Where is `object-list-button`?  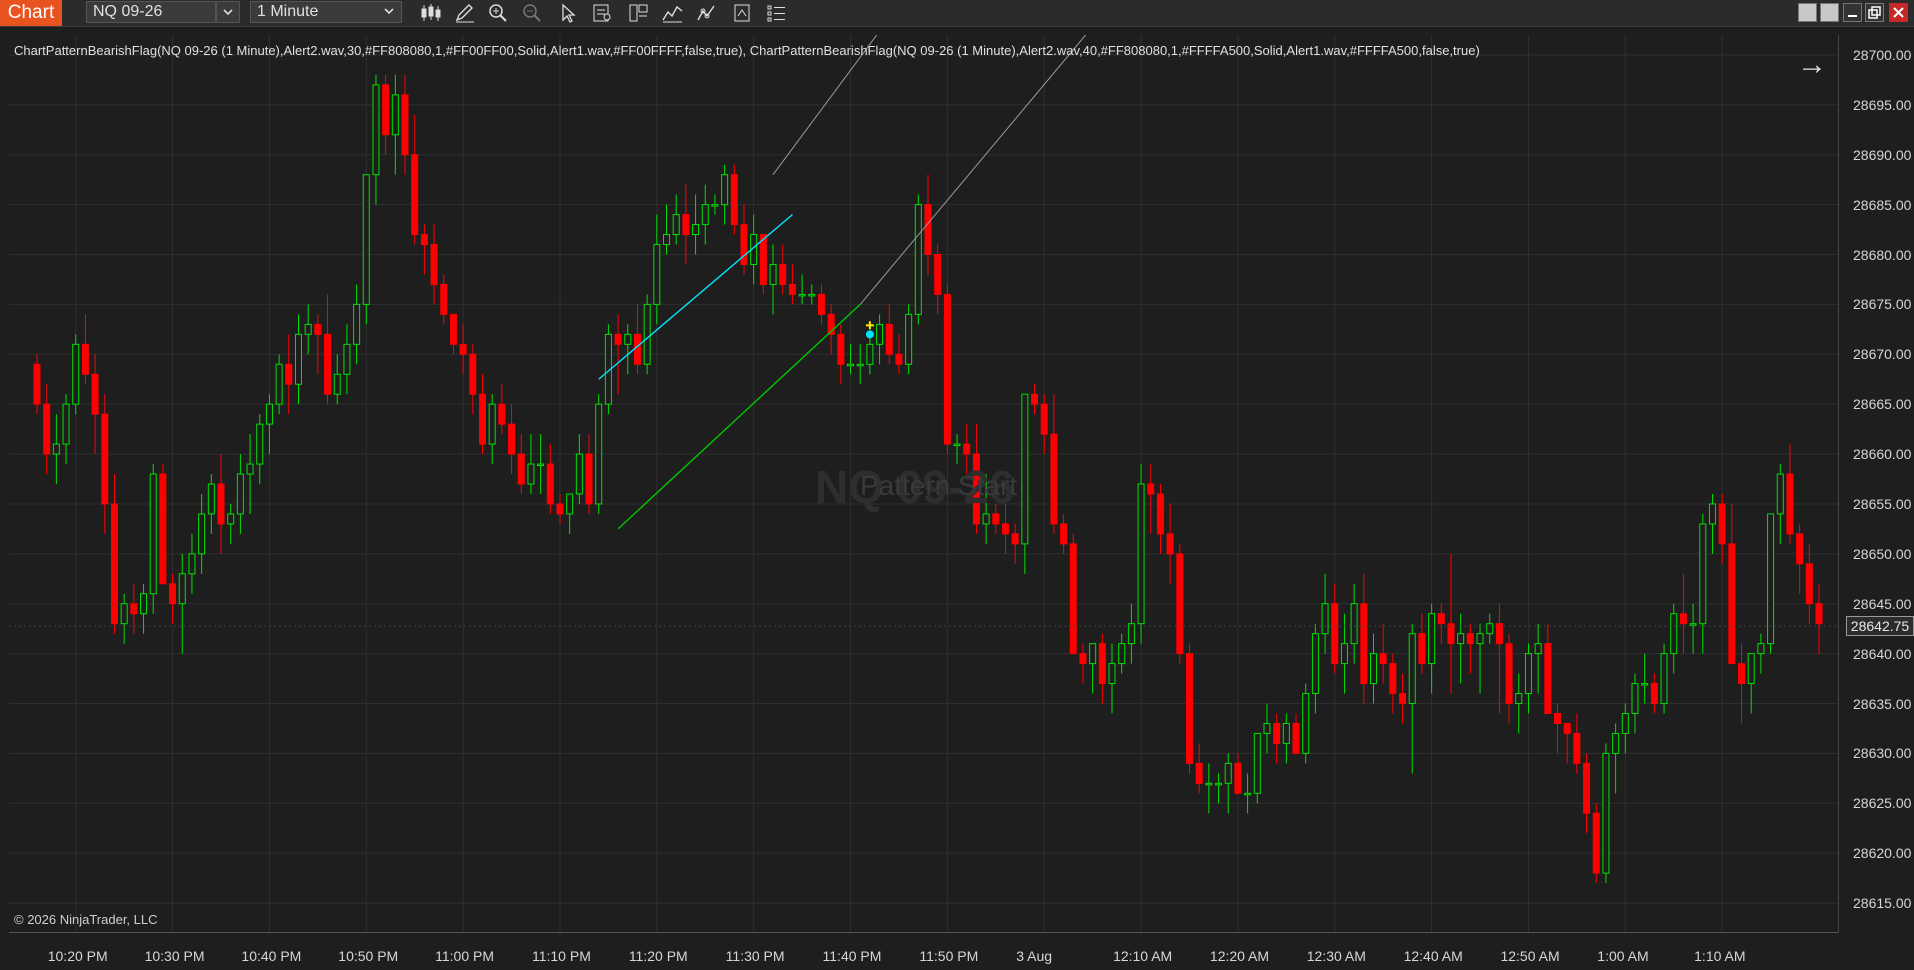 object-list-button is located at coordinates (777, 13).